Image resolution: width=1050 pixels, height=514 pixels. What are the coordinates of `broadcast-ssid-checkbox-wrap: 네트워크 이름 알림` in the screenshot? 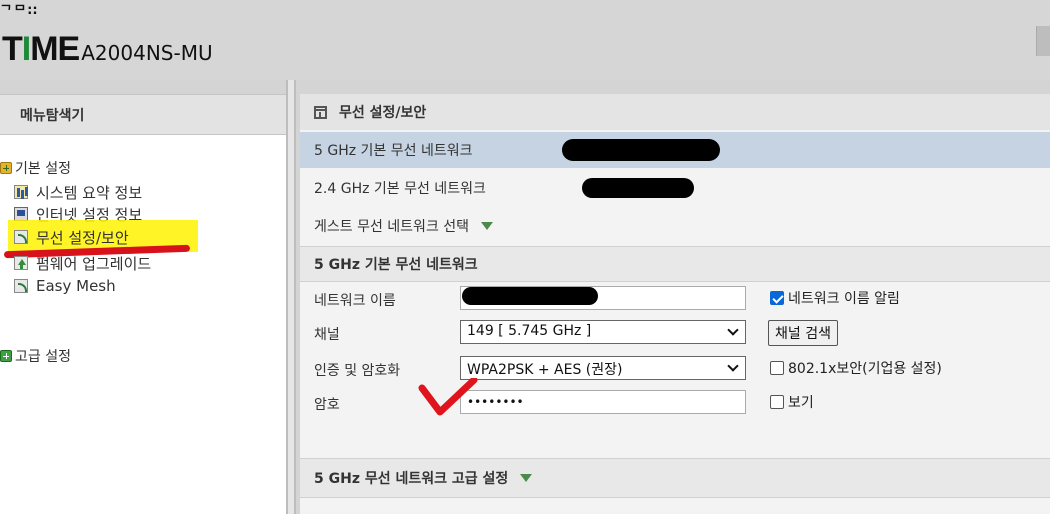 It's located at (835, 298).